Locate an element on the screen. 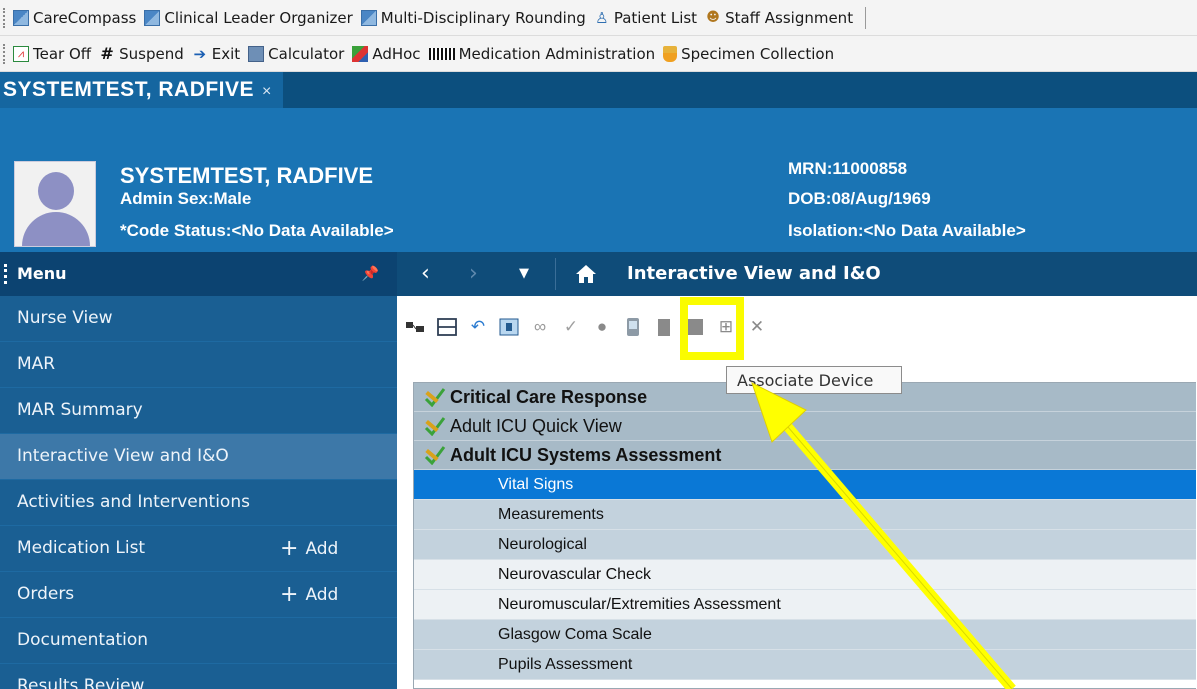 The height and width of the screenshot is (689, 1197). adhoc-icon is located at coordinates (360, 53).